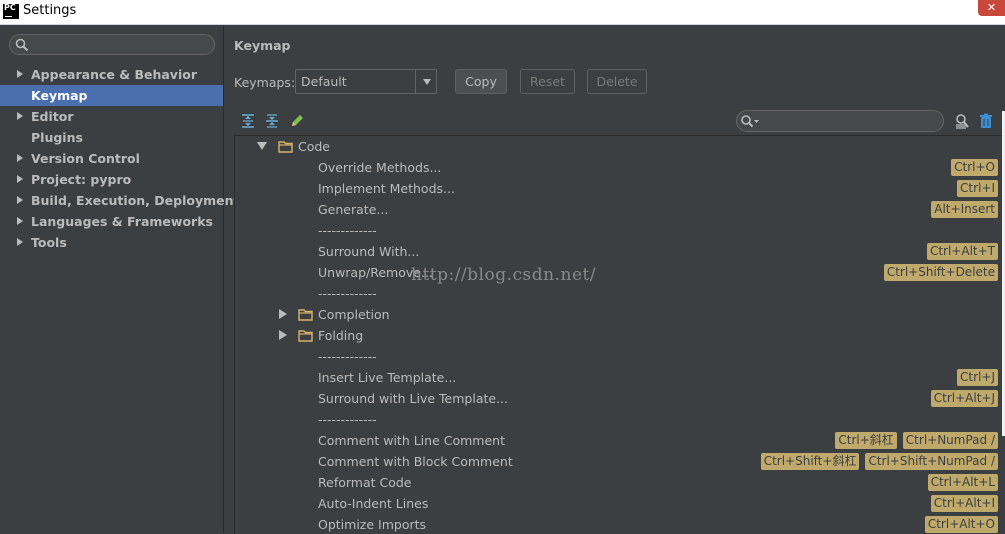  I want to click on sidebar-item-version-control: Version Control, so click(111, 158).